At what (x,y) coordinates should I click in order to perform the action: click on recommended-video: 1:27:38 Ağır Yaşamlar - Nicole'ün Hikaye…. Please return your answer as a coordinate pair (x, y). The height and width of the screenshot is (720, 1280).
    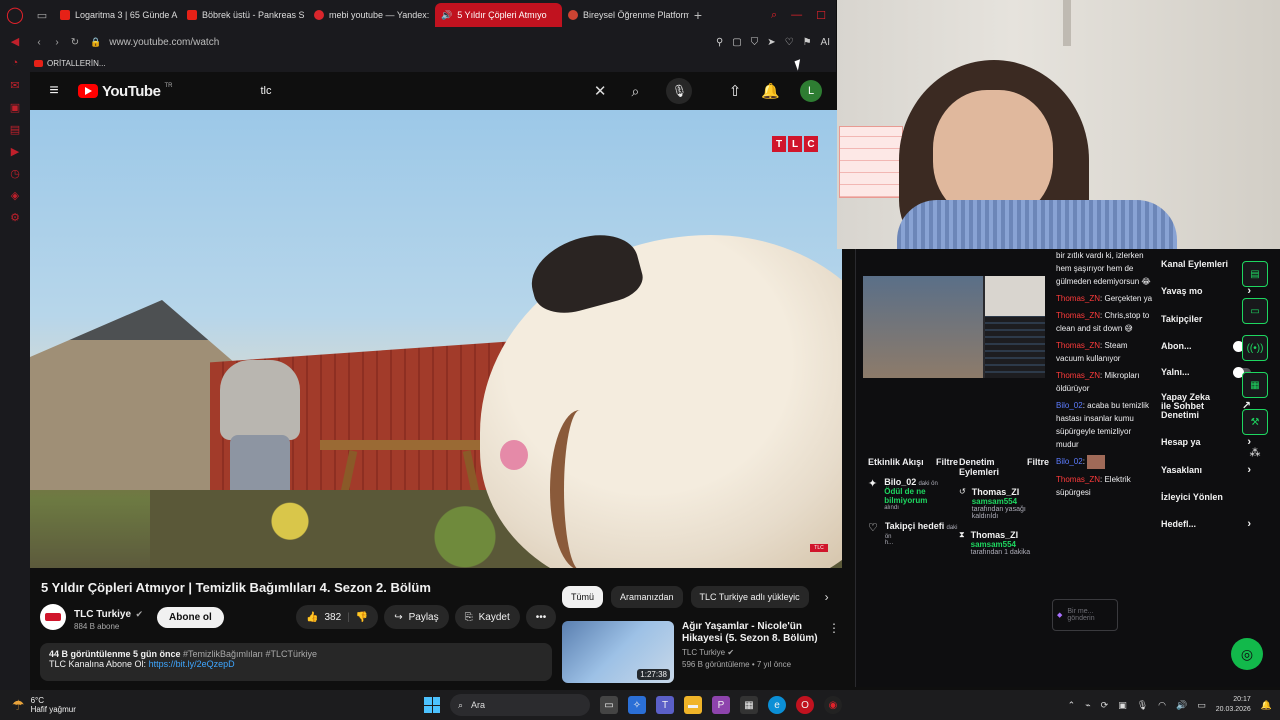
    Looking at the image, I should click on (701, 652).